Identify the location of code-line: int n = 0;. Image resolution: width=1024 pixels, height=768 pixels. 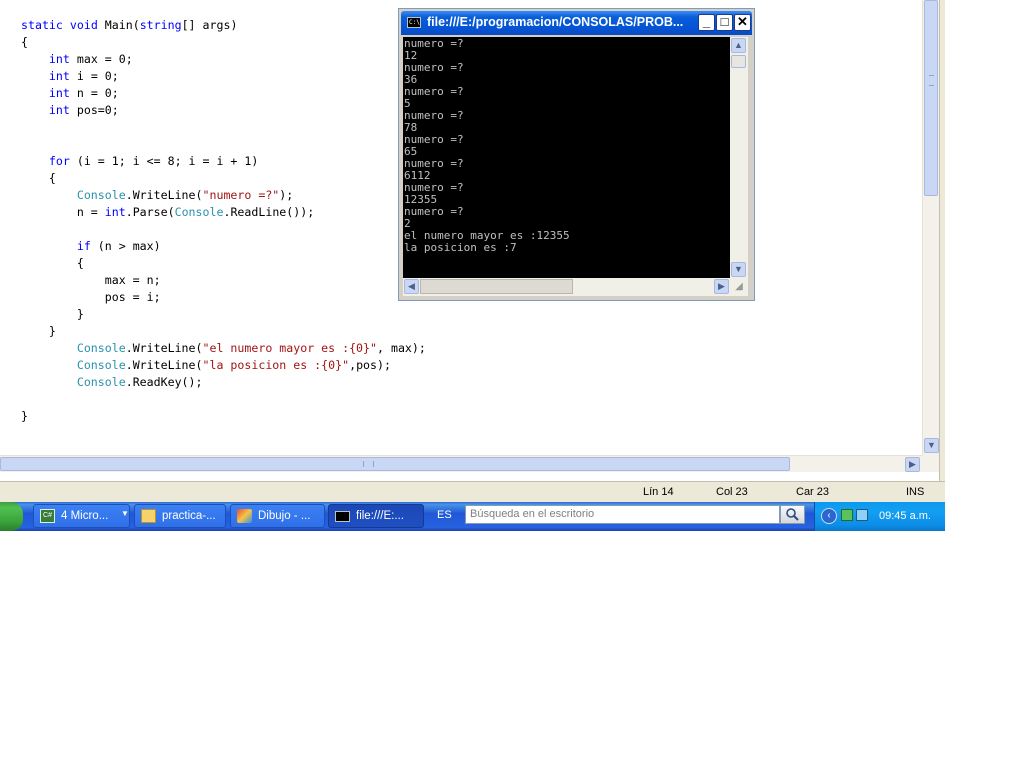
(70, 93).